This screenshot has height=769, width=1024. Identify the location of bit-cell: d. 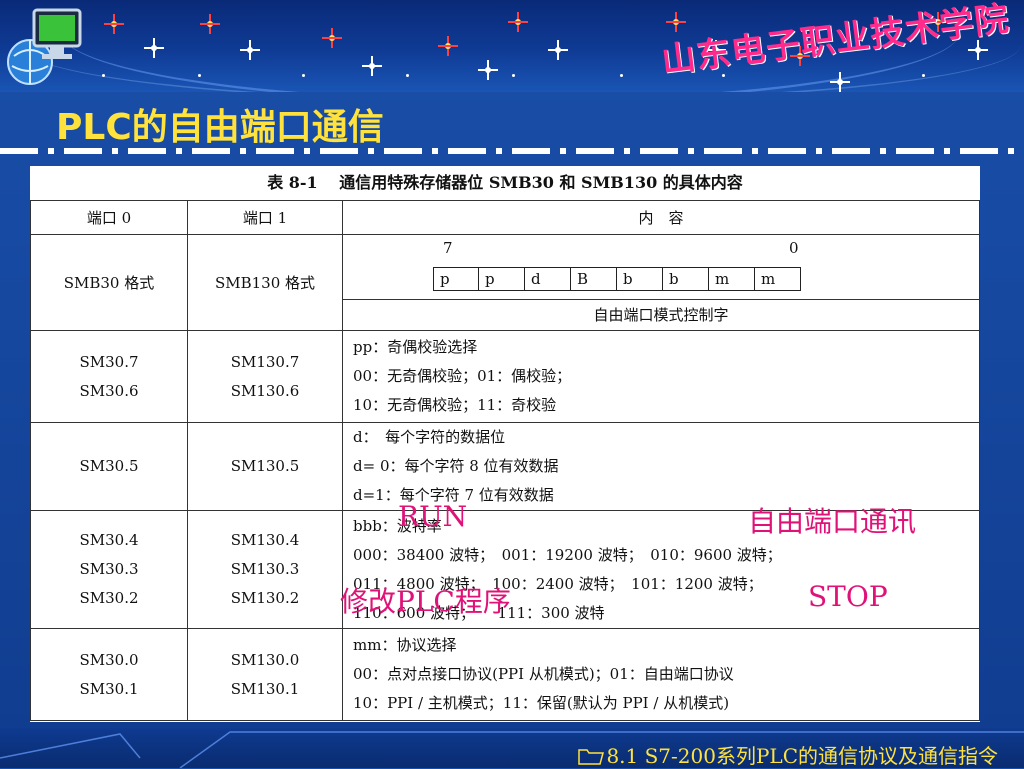
(548, 279).